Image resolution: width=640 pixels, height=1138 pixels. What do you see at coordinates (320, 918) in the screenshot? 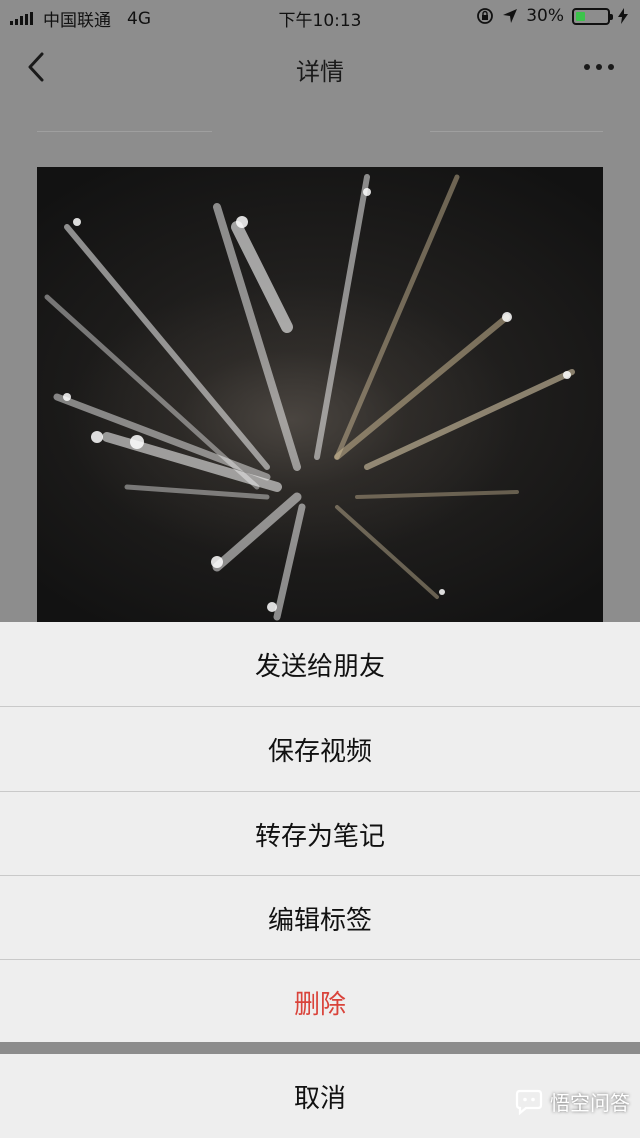
I see `edit-tags-button: 编辑标签` at bounding box center [320, 918].